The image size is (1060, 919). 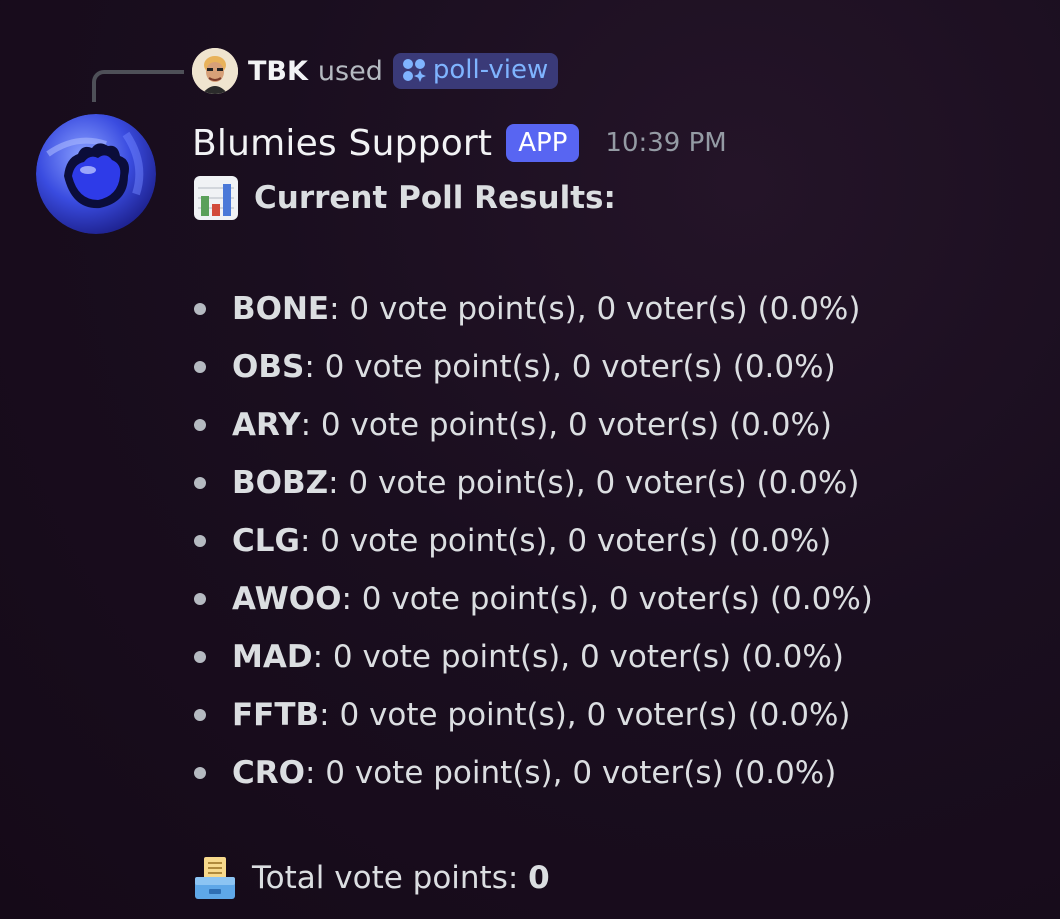 I want to click on bar-chart-emoji, so click(x=216, y=198).